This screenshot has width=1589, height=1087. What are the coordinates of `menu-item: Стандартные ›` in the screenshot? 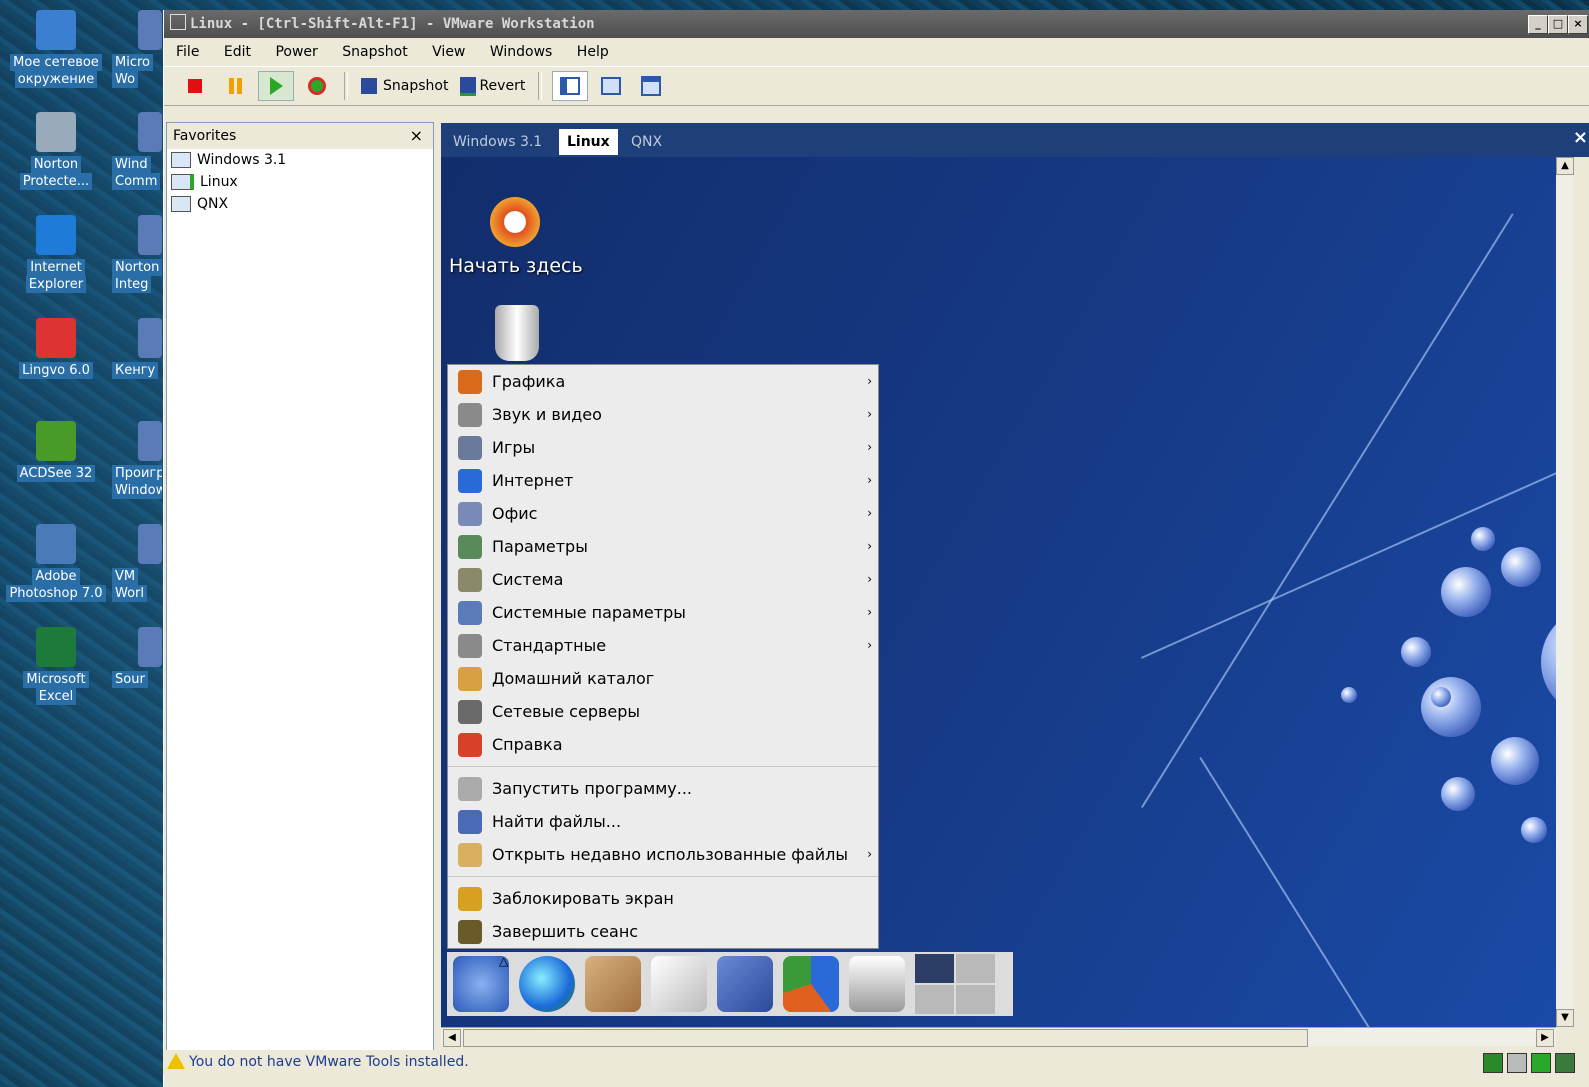 It's located at (663, 645).